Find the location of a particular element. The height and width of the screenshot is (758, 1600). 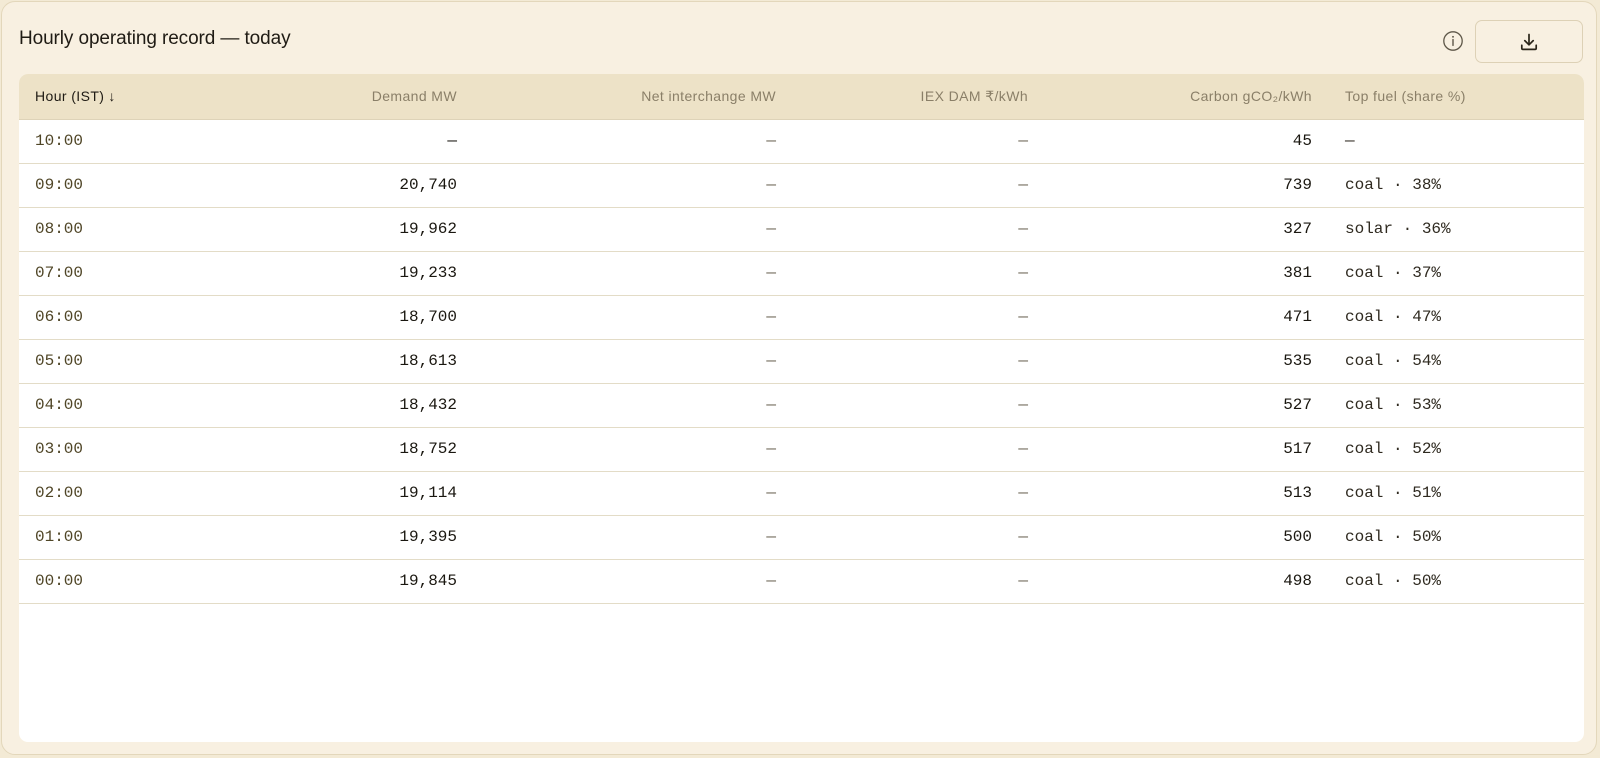

cell-hour: 05:00 is located at coordinates (133, 361).